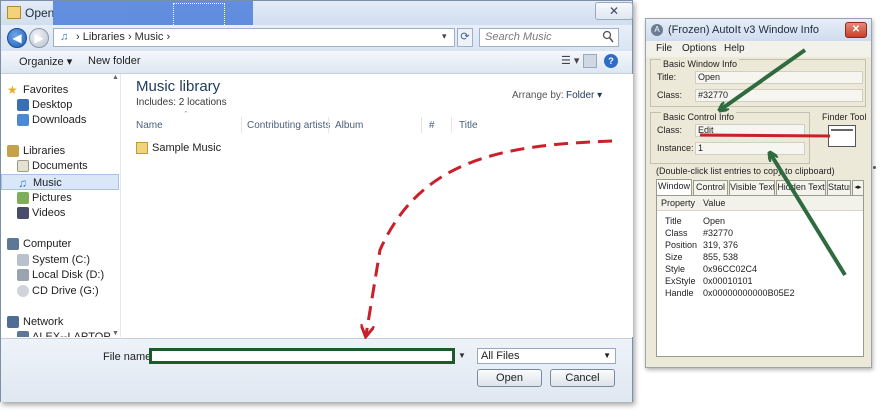 This screenshot has width=880, height=410. What do you see at coordinates (60, 120) in the screenshot?
I see `nav-downloads: Downloads` at bounding box center [60, 120].